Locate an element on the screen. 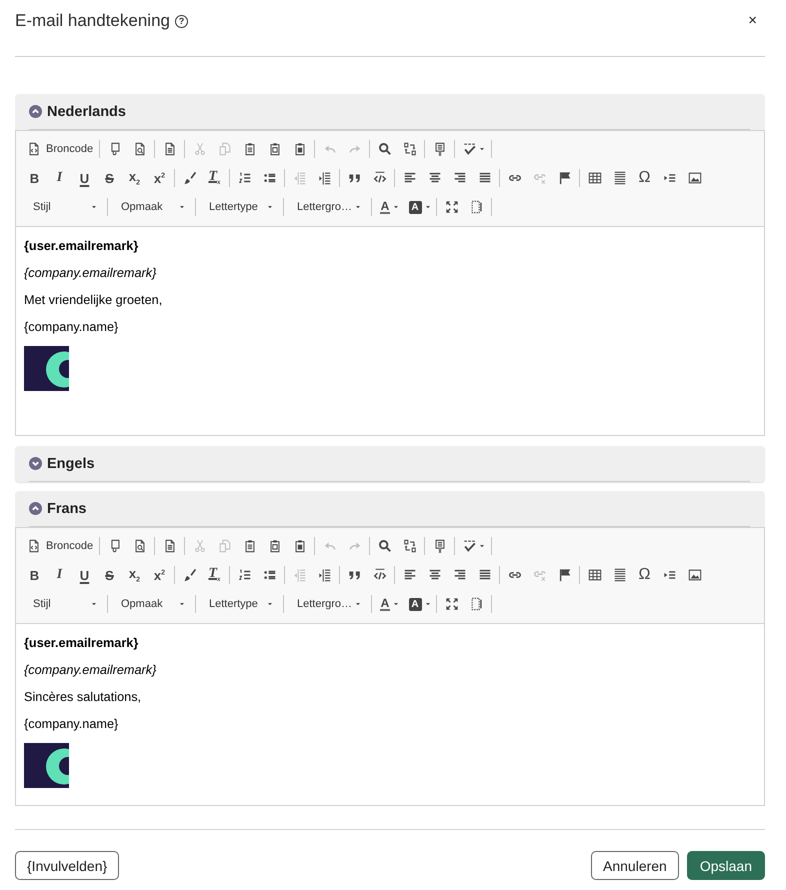 This screenshot has height=890, width=786. fields-button: {Invulvelden} is located at coordinates (67, 865).